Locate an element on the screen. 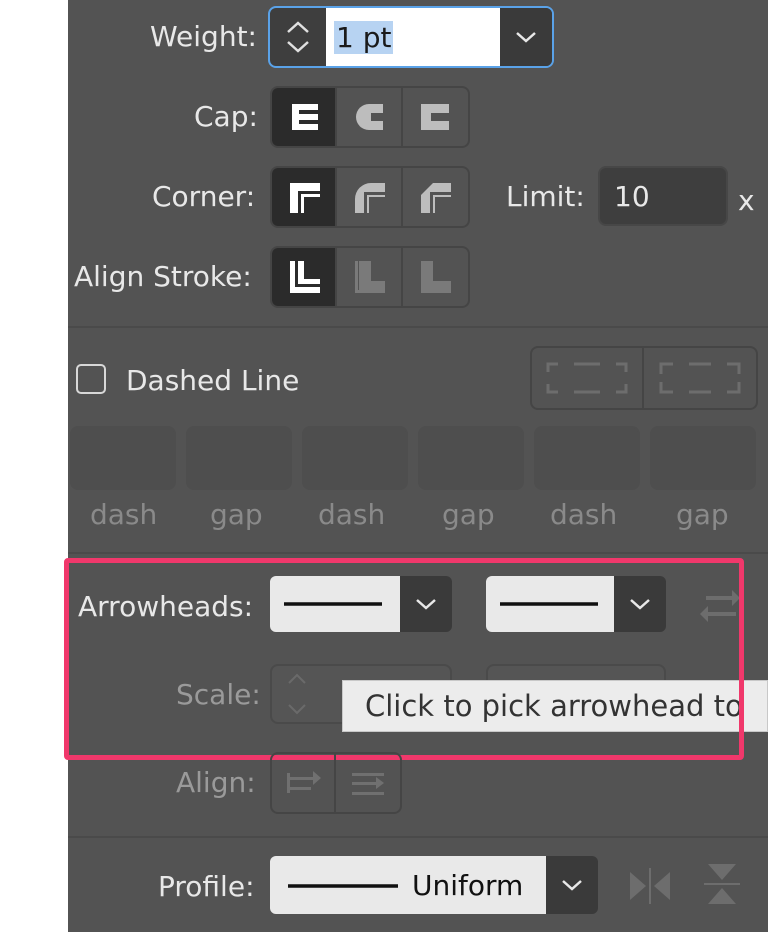  align-stroke-label: Align Stroke: is located at coordinates (163, 276).